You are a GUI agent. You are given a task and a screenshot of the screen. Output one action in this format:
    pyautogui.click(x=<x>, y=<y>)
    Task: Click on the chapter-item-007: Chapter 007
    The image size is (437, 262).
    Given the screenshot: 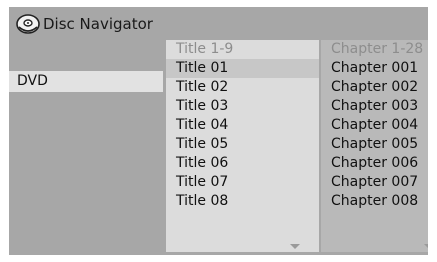 What is the action you would take?
    pyautogui.click(x=374, y=182)
    